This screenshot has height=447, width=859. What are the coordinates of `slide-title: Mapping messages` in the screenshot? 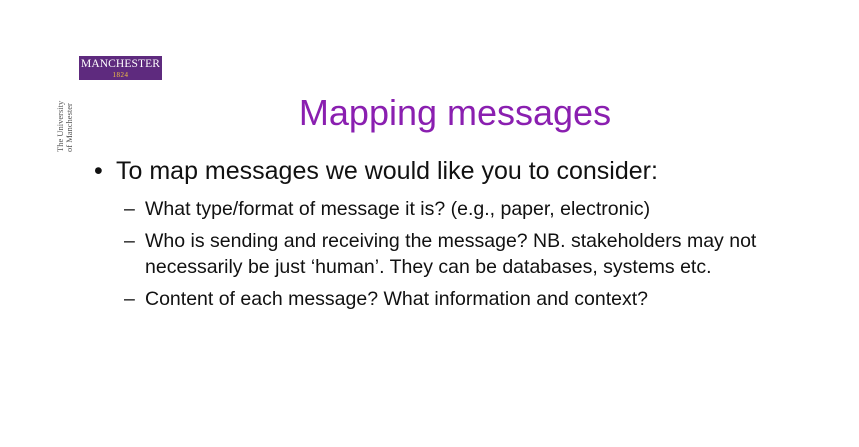 It's located at (455, 112).